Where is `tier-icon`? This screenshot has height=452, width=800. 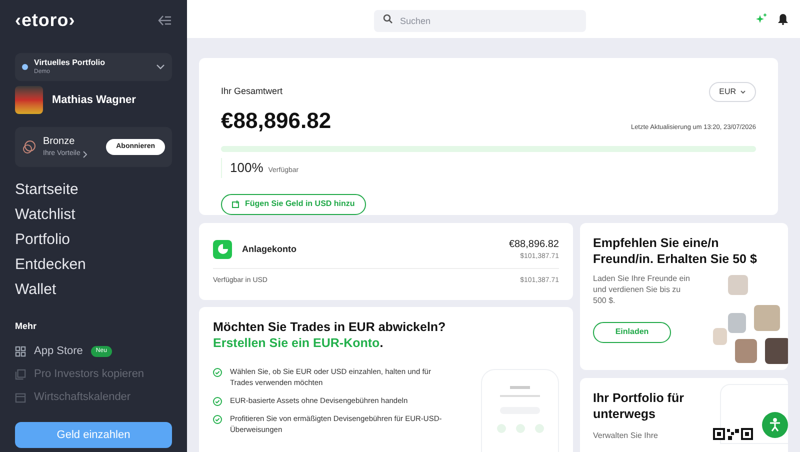
tier-icon is located at coordinates (29, 147).